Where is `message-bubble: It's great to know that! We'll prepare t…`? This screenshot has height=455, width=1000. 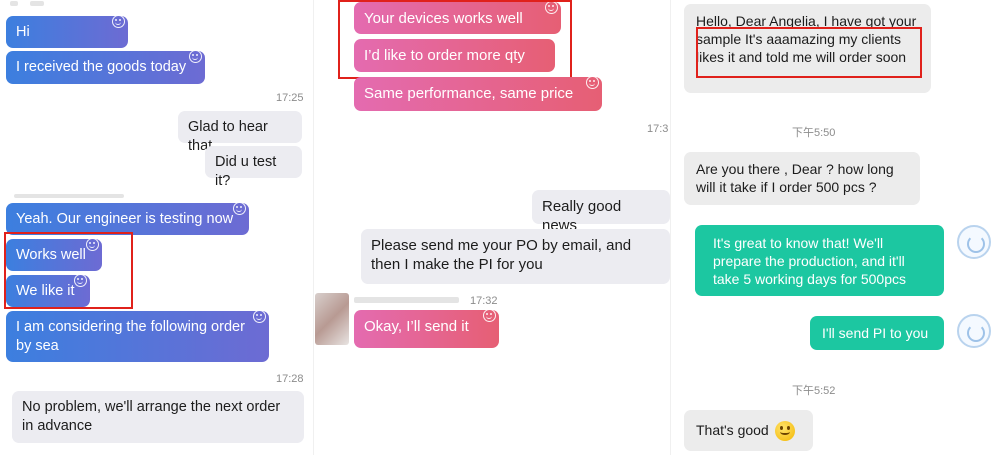
message-bubble: It's great to know that! We'll prepare t… is located at coordinates (819, 260).